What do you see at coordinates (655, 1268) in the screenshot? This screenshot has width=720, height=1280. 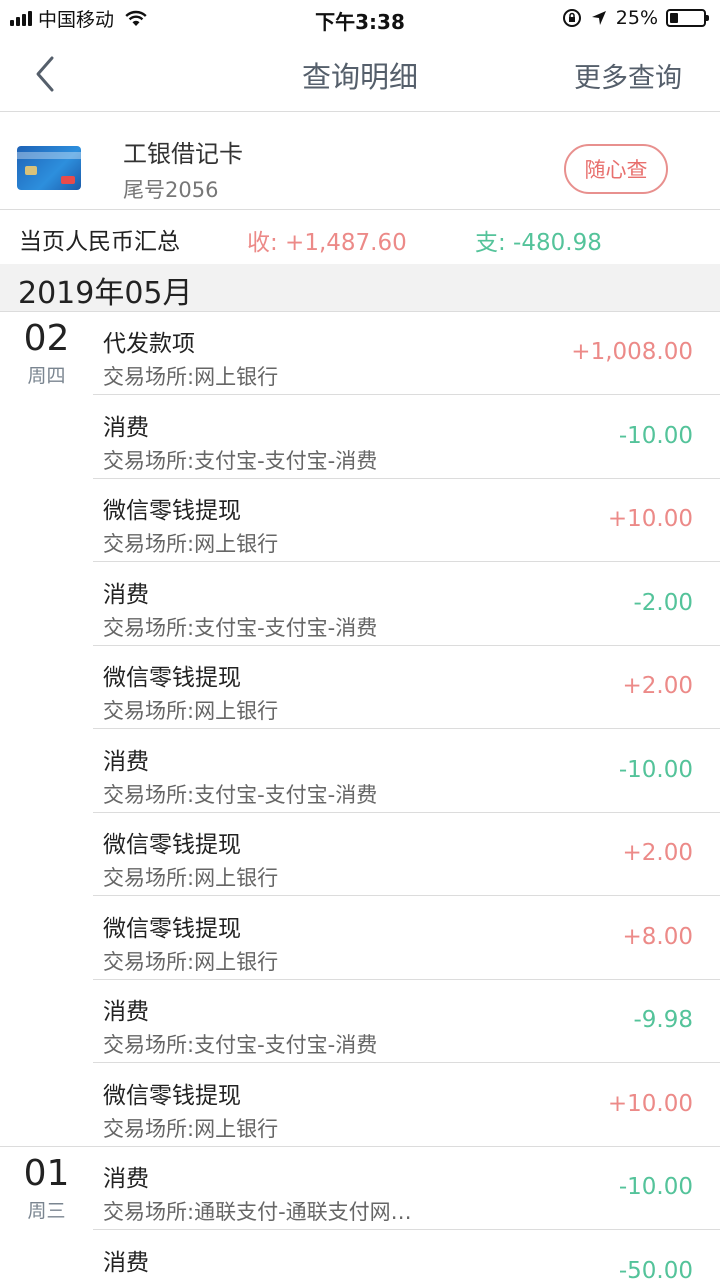 I see `transaction-amount: -50.00` at bounding box center [655, 1268].